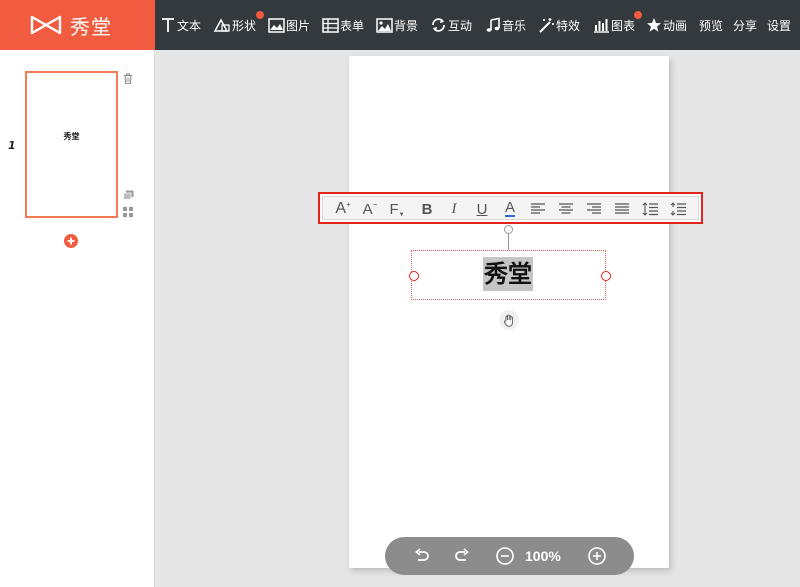  I want to click on undo-icon, so click(422, 554).